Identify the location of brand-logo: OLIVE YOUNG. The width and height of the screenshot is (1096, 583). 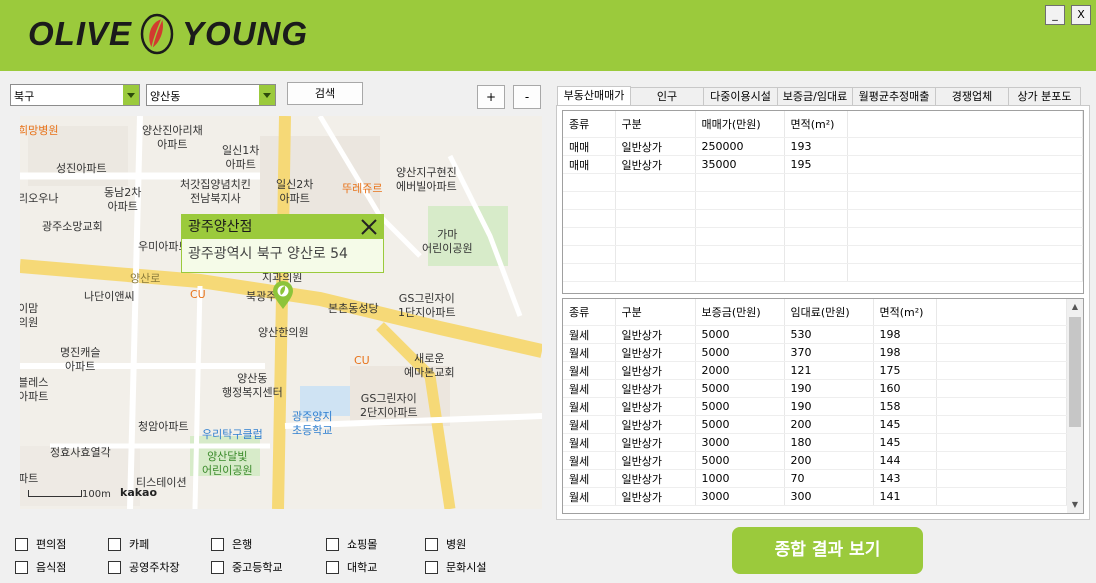
(168, 34).